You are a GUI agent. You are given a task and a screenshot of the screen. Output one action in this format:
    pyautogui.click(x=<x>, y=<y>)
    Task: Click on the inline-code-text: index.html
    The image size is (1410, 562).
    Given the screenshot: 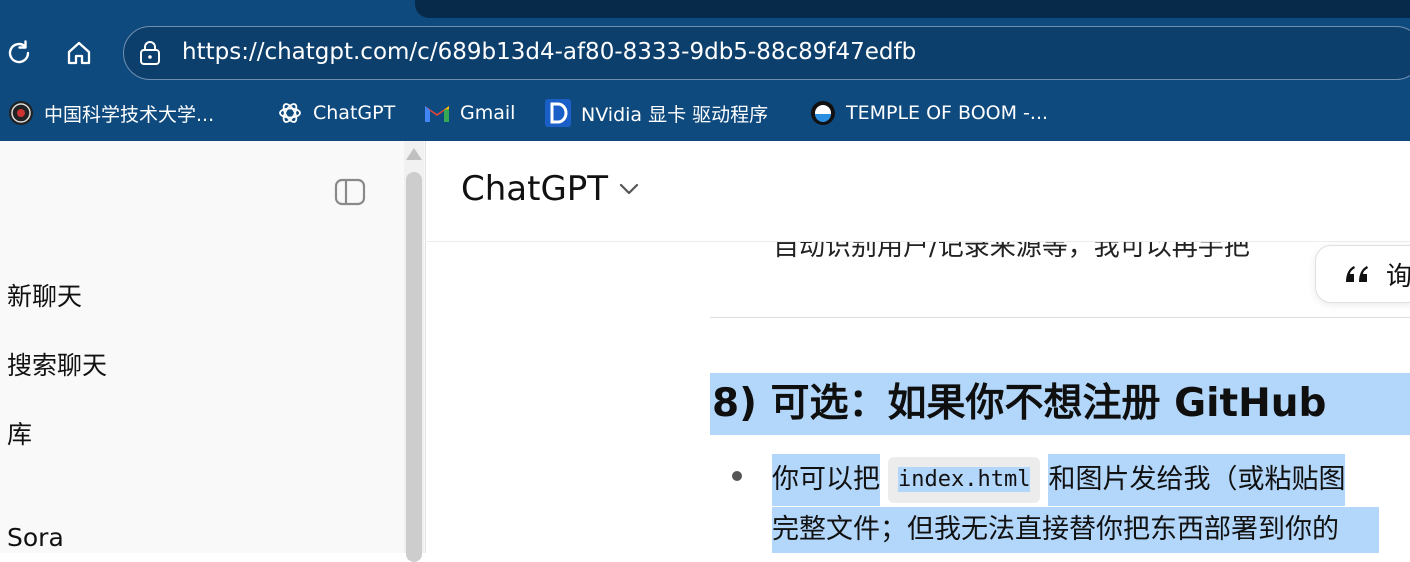 What is the action you would take?
    pyautogui.click(x=964, y=479)
    